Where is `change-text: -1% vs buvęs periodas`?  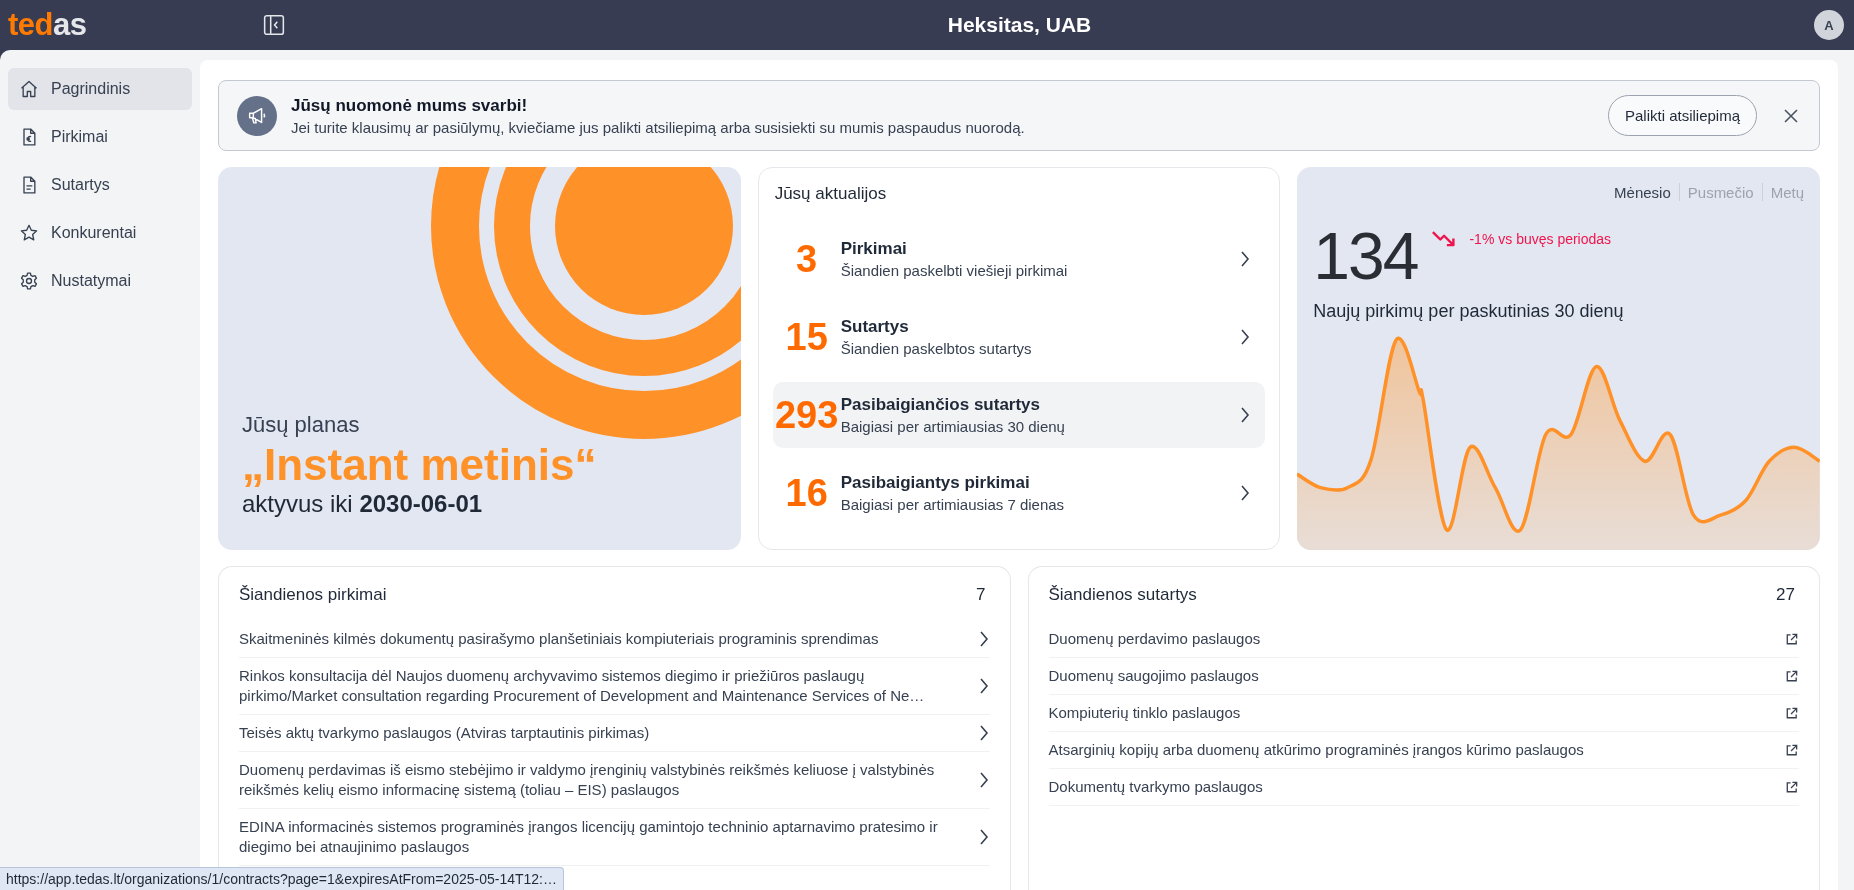 change-text: -1% vs buvęs periodas is located at coordinates (1540, 239).